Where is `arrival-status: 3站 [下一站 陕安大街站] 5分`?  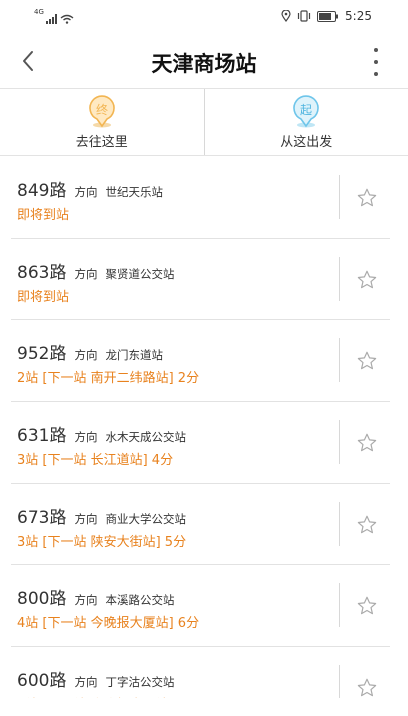 arrival-status: 3站 [下一站 陕安大街站] 5分 is located at coordinates (102, 542).